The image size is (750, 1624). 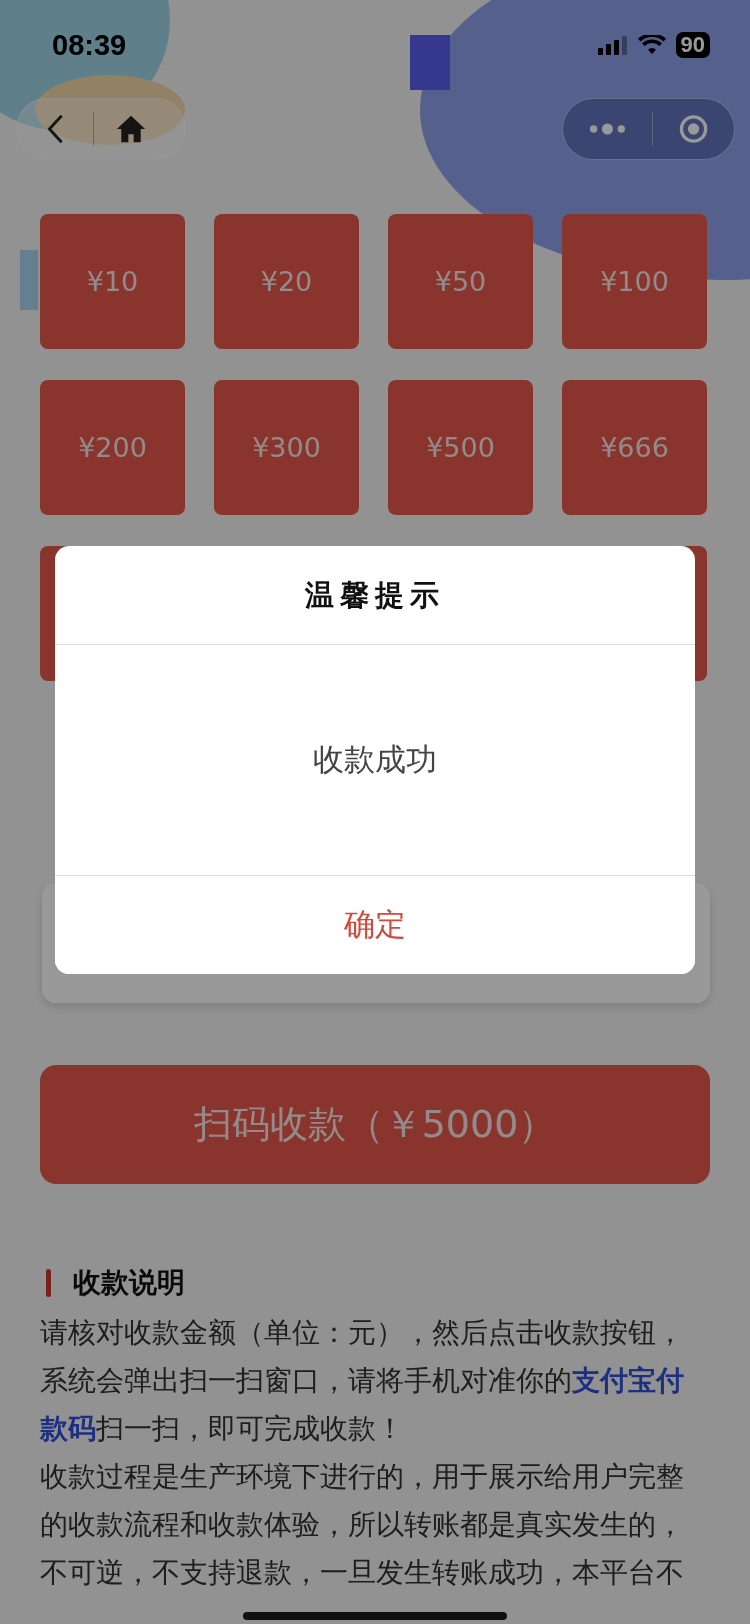 I want to click on amount-button: ¥20, so click(x=286, y=281).